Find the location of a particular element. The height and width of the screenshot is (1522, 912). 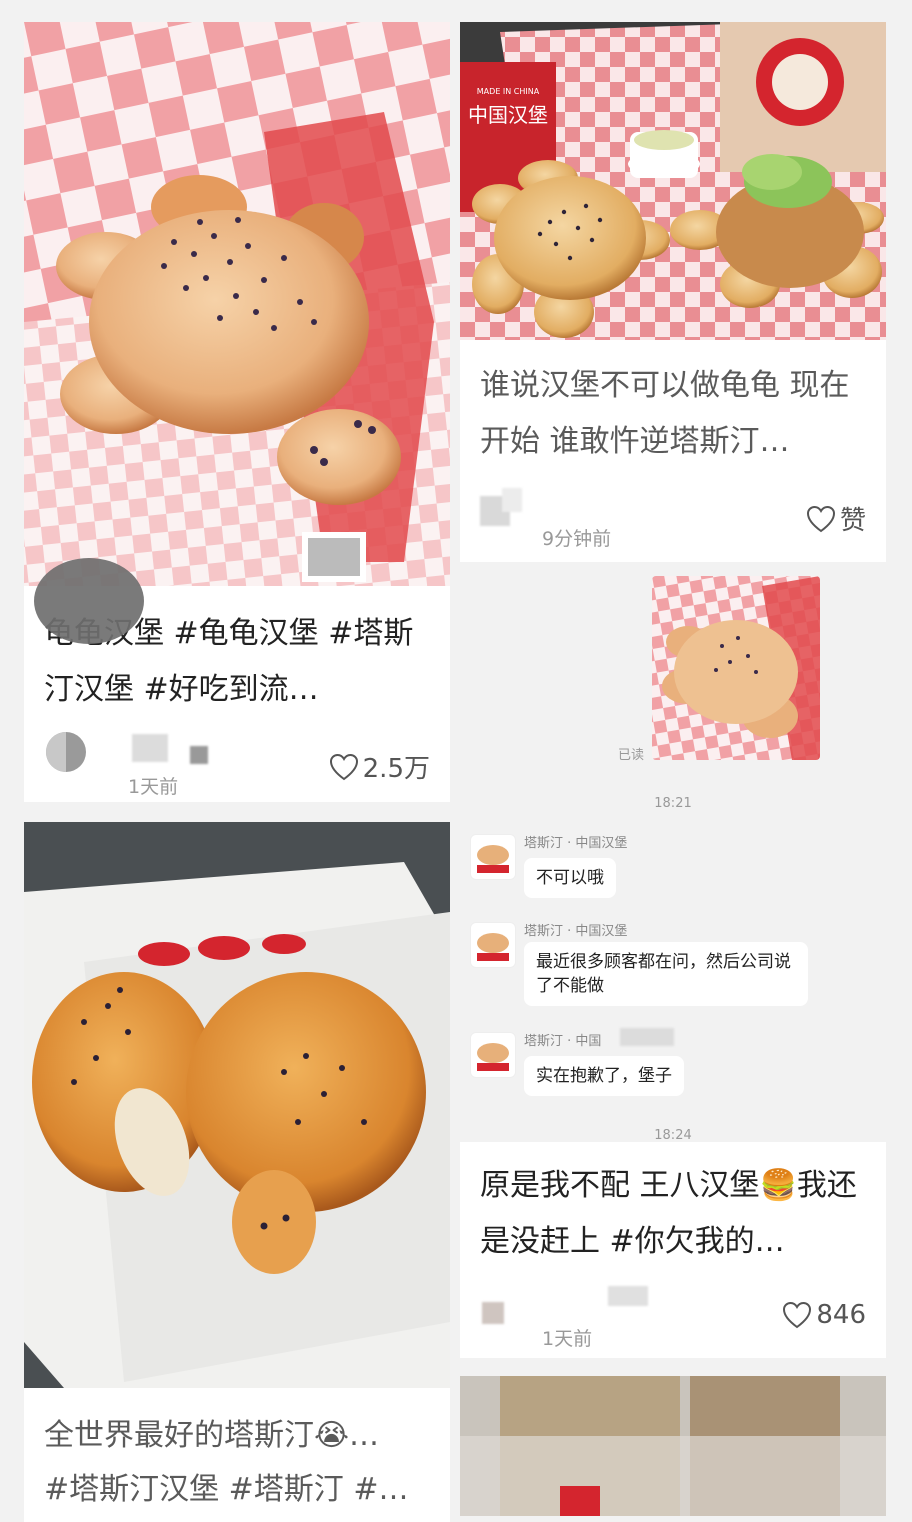

like-button: 2.5万 is located at coordinates (379, 766).